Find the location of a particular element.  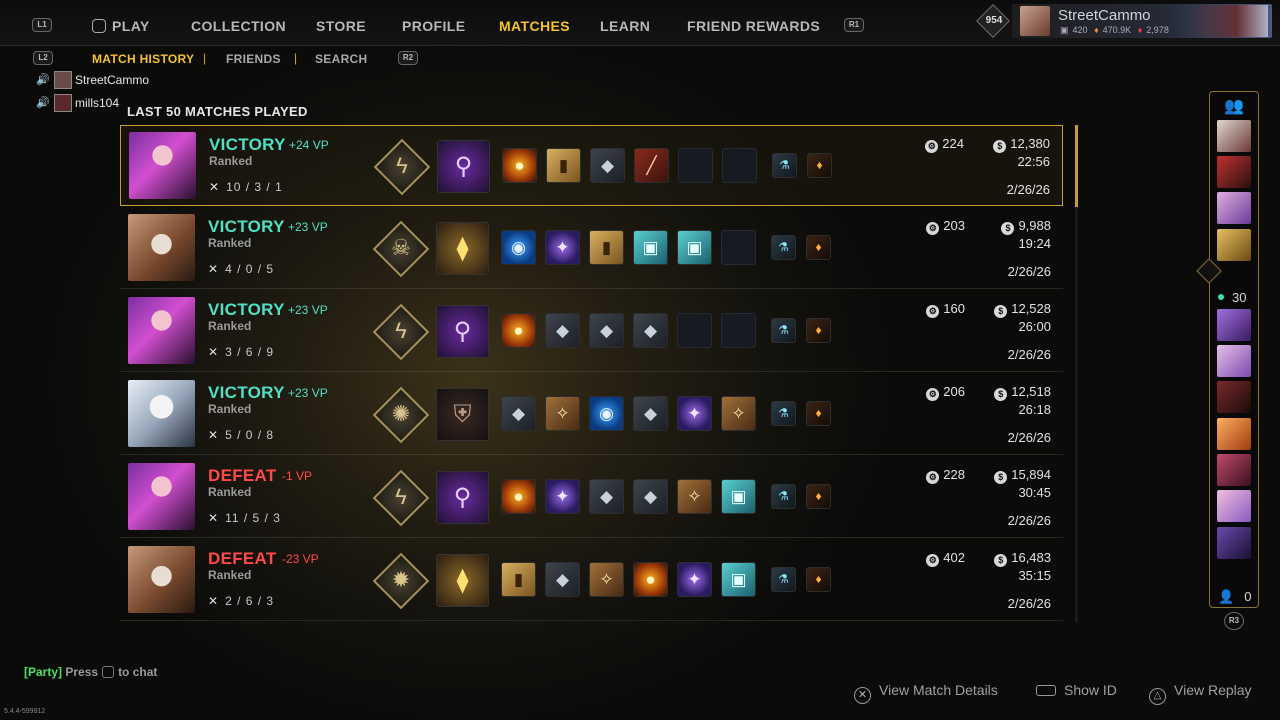

vial-consumable-icon: ⚗ is located at coordinates (783, 413).